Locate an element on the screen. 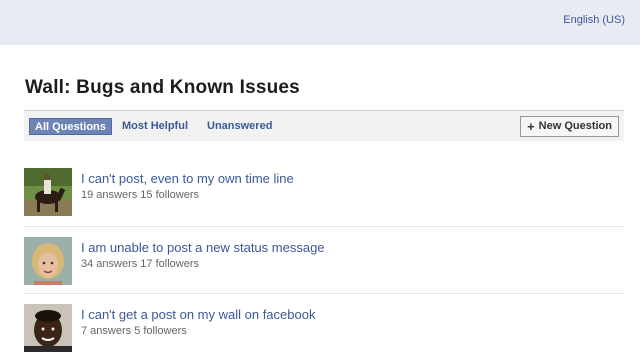  question-meta: 7 answers 5 followers is located at coordinates (134, 331).